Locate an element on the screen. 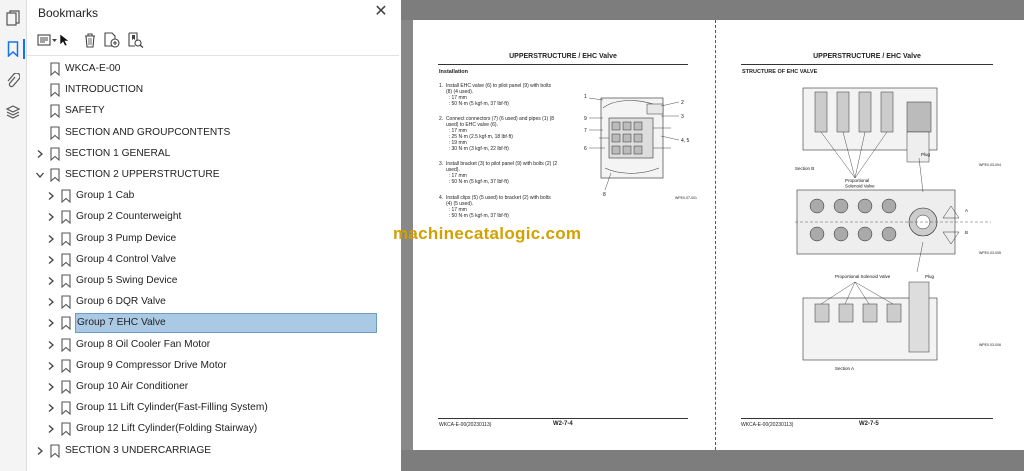 The image size is (1024, 471). bookmark-row: Group 8 Oil Cooler Fan Motor is located at coordinates (207, 345).